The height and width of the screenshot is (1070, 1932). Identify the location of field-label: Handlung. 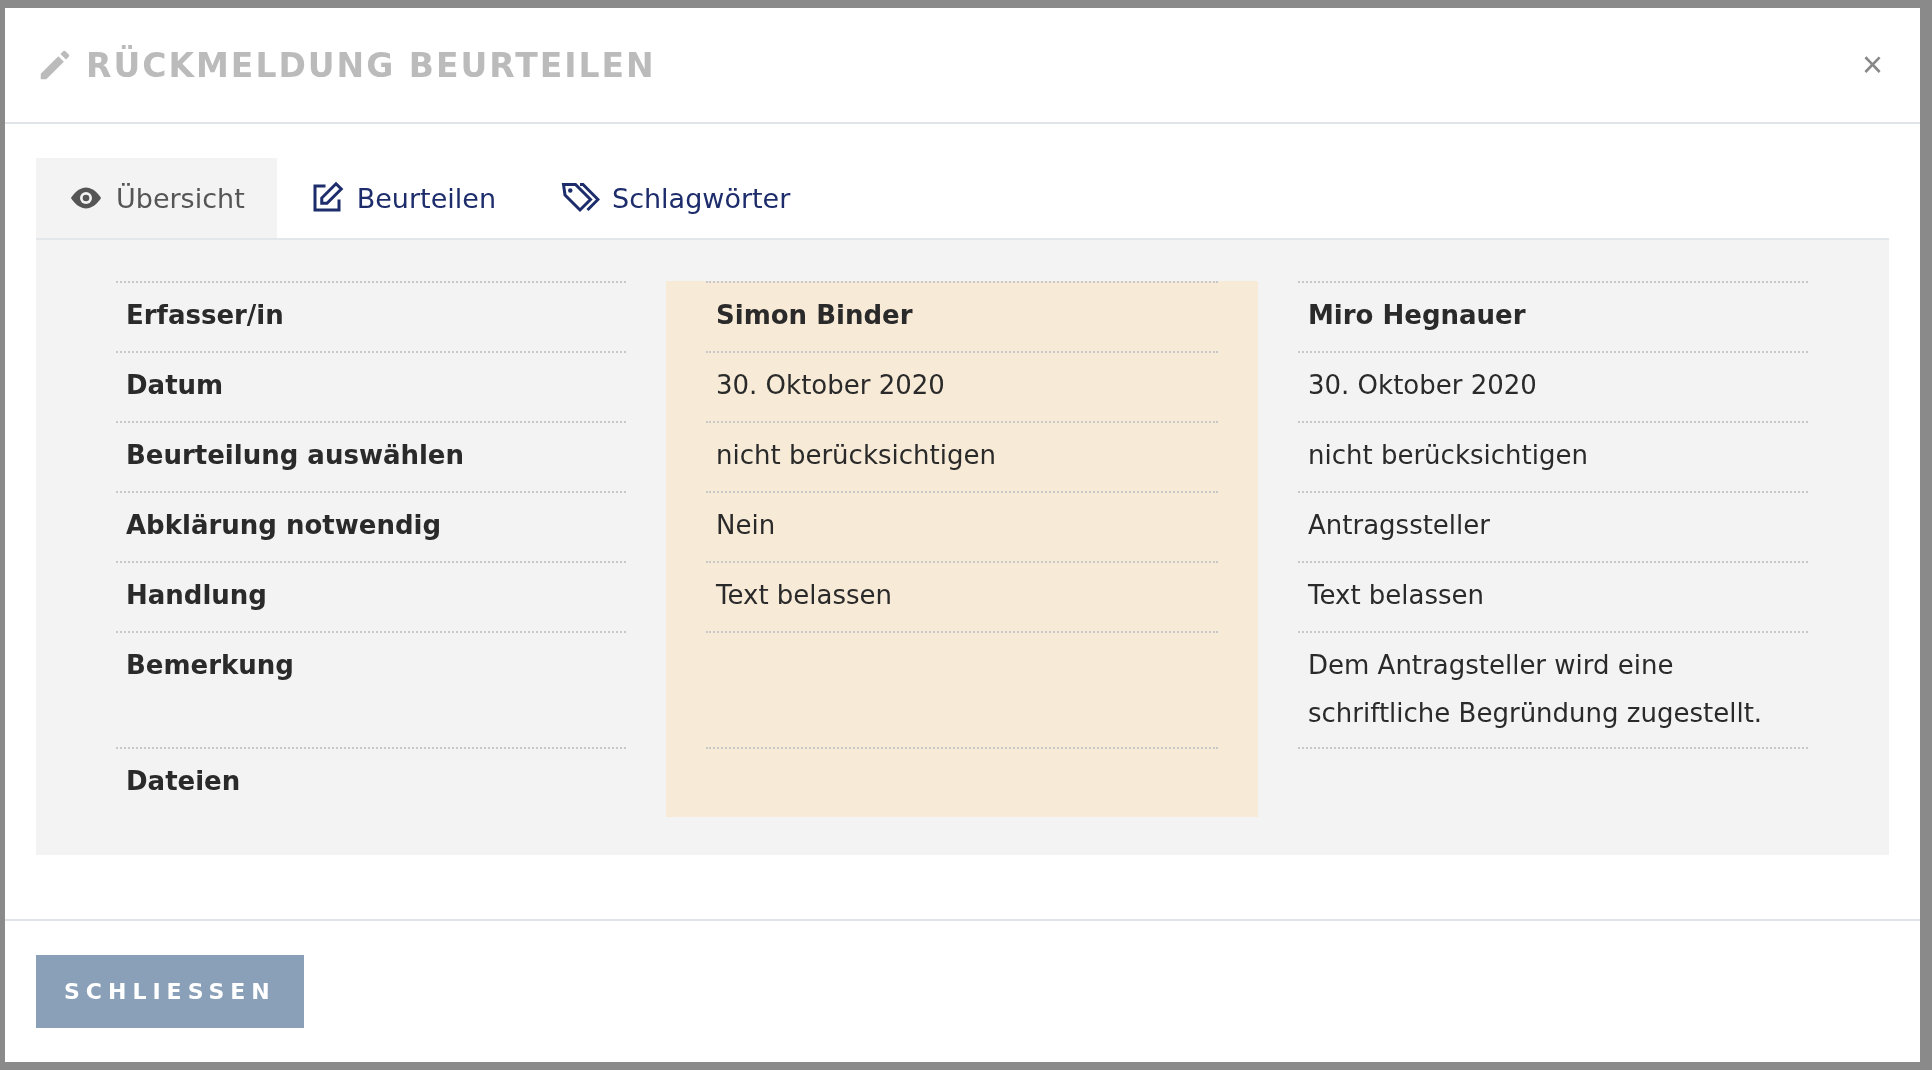
(196, 595).